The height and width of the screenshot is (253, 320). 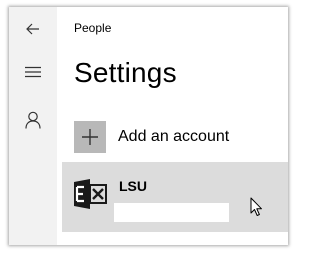 I want to click on person-icon, so click(x=33, y=120).